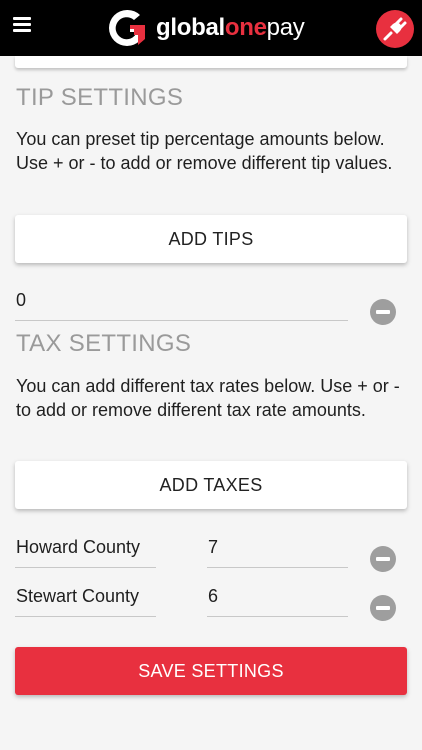 The height and width of the screenshot is (750, 422). What do you see at coordinates (85, 551) in the screenshot?
I see `tax-name-input: Howard County` at bounding box center [85, 551].